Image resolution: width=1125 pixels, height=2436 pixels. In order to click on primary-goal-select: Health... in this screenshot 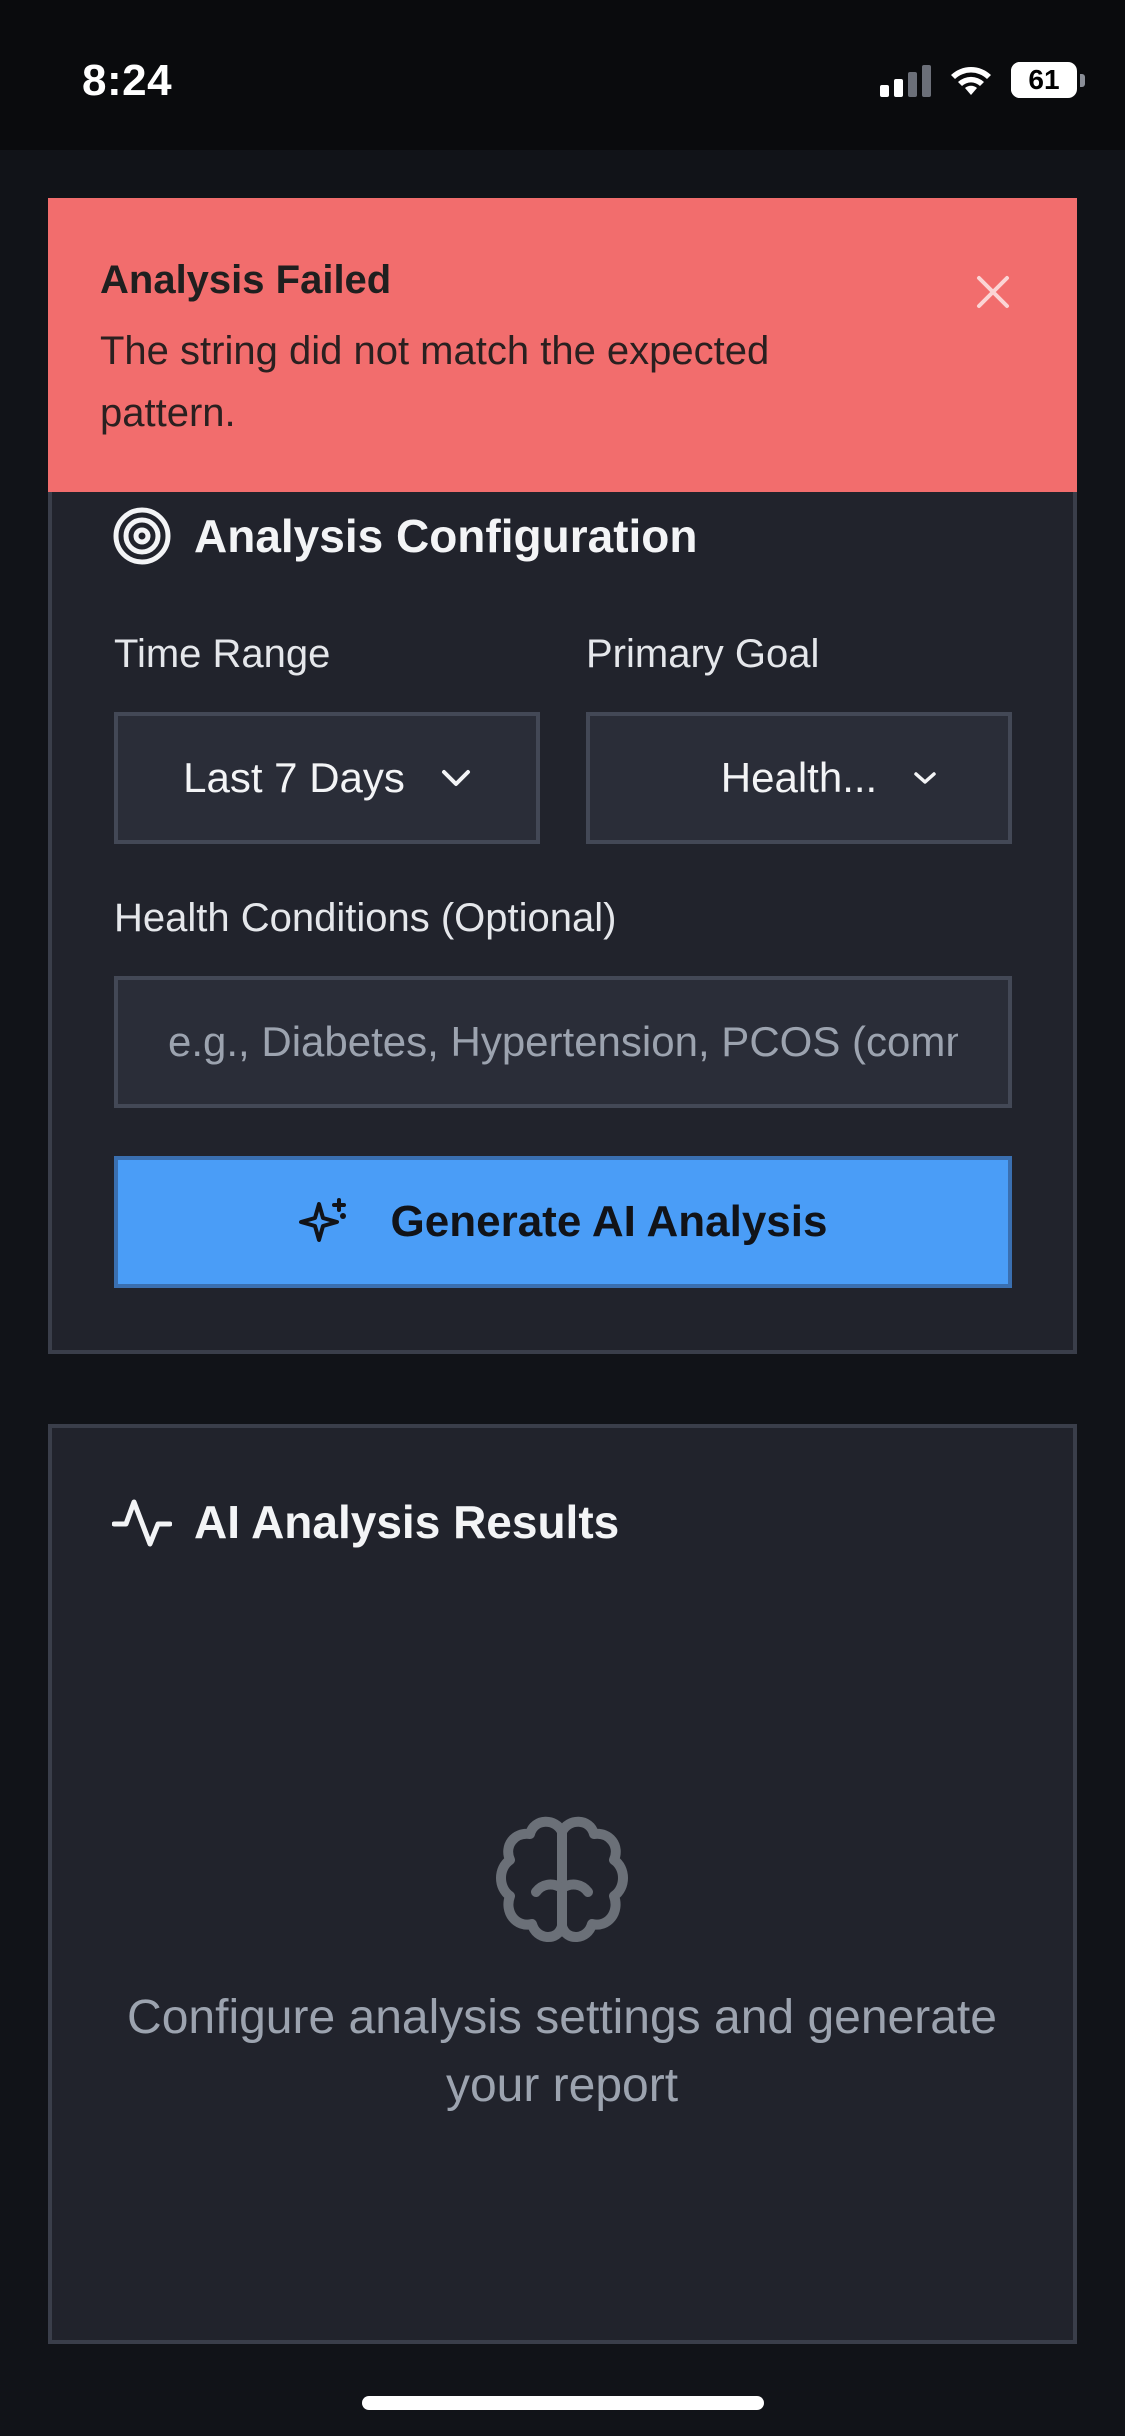, I will do `click(799, 778)`.